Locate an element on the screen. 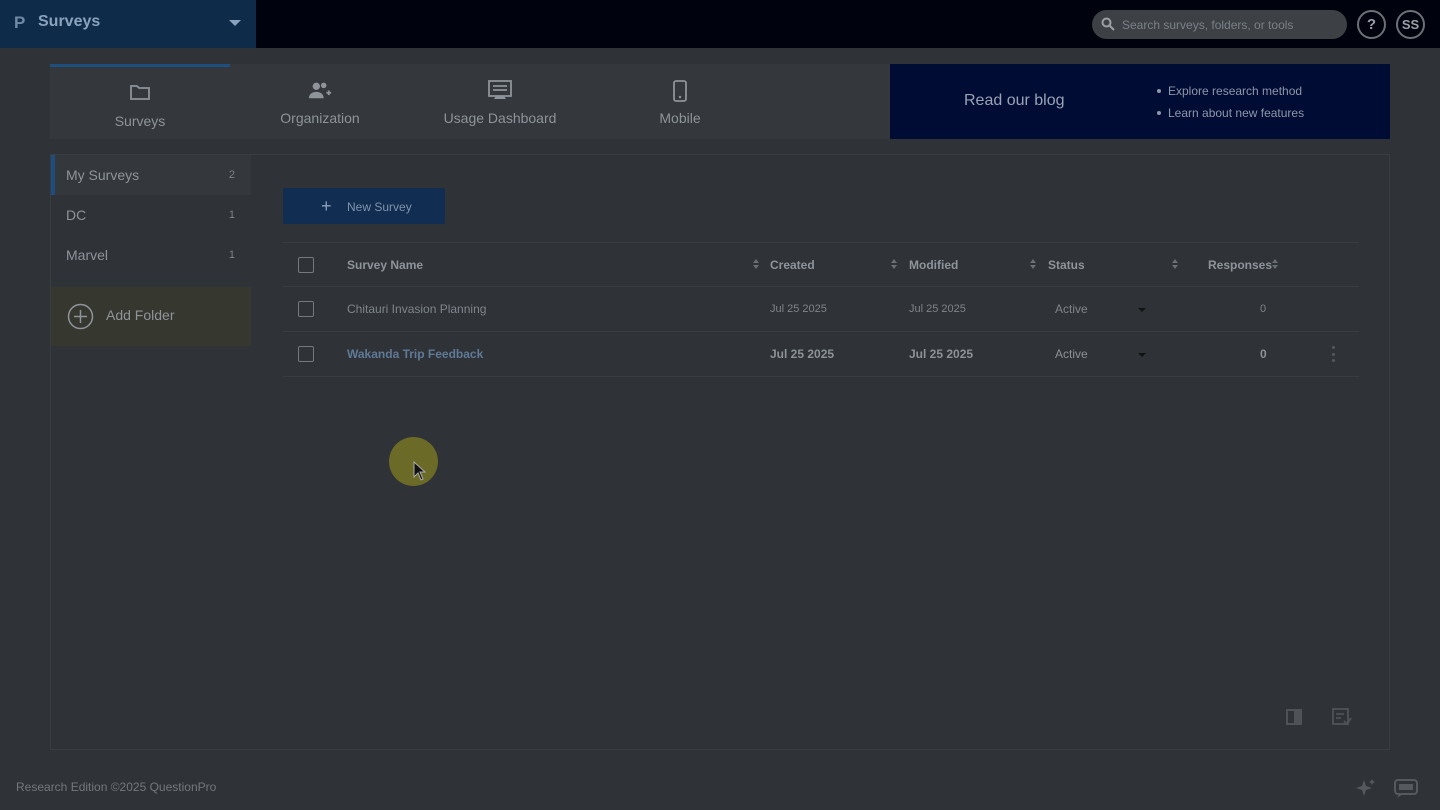 The height and width of the screenshot is (810, 1440). tab-surveys: Surveys is located at coordinates (140, 101).